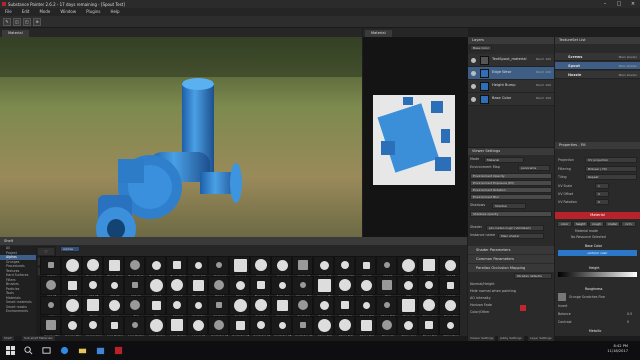 The image size is (640, 360). What do you see at coordinates (344, 267) in the screenshot?
I see `shelf-thumbnail: Diamond Sh` at bounding box center [344, 267].